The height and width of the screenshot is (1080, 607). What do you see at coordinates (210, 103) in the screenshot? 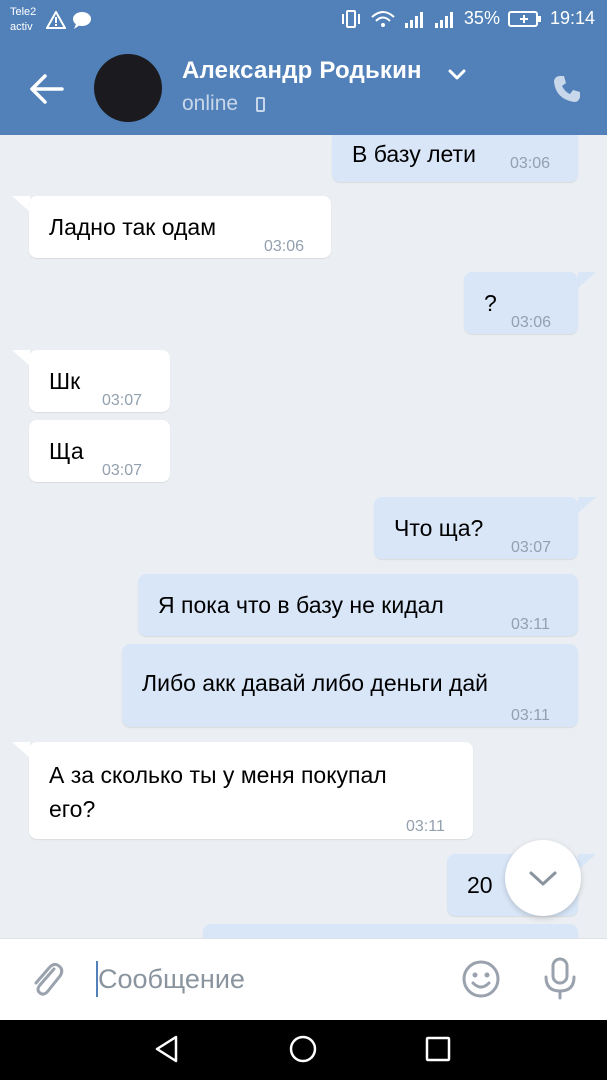
I see `contact-status: online` at bounding box center [210, 103].